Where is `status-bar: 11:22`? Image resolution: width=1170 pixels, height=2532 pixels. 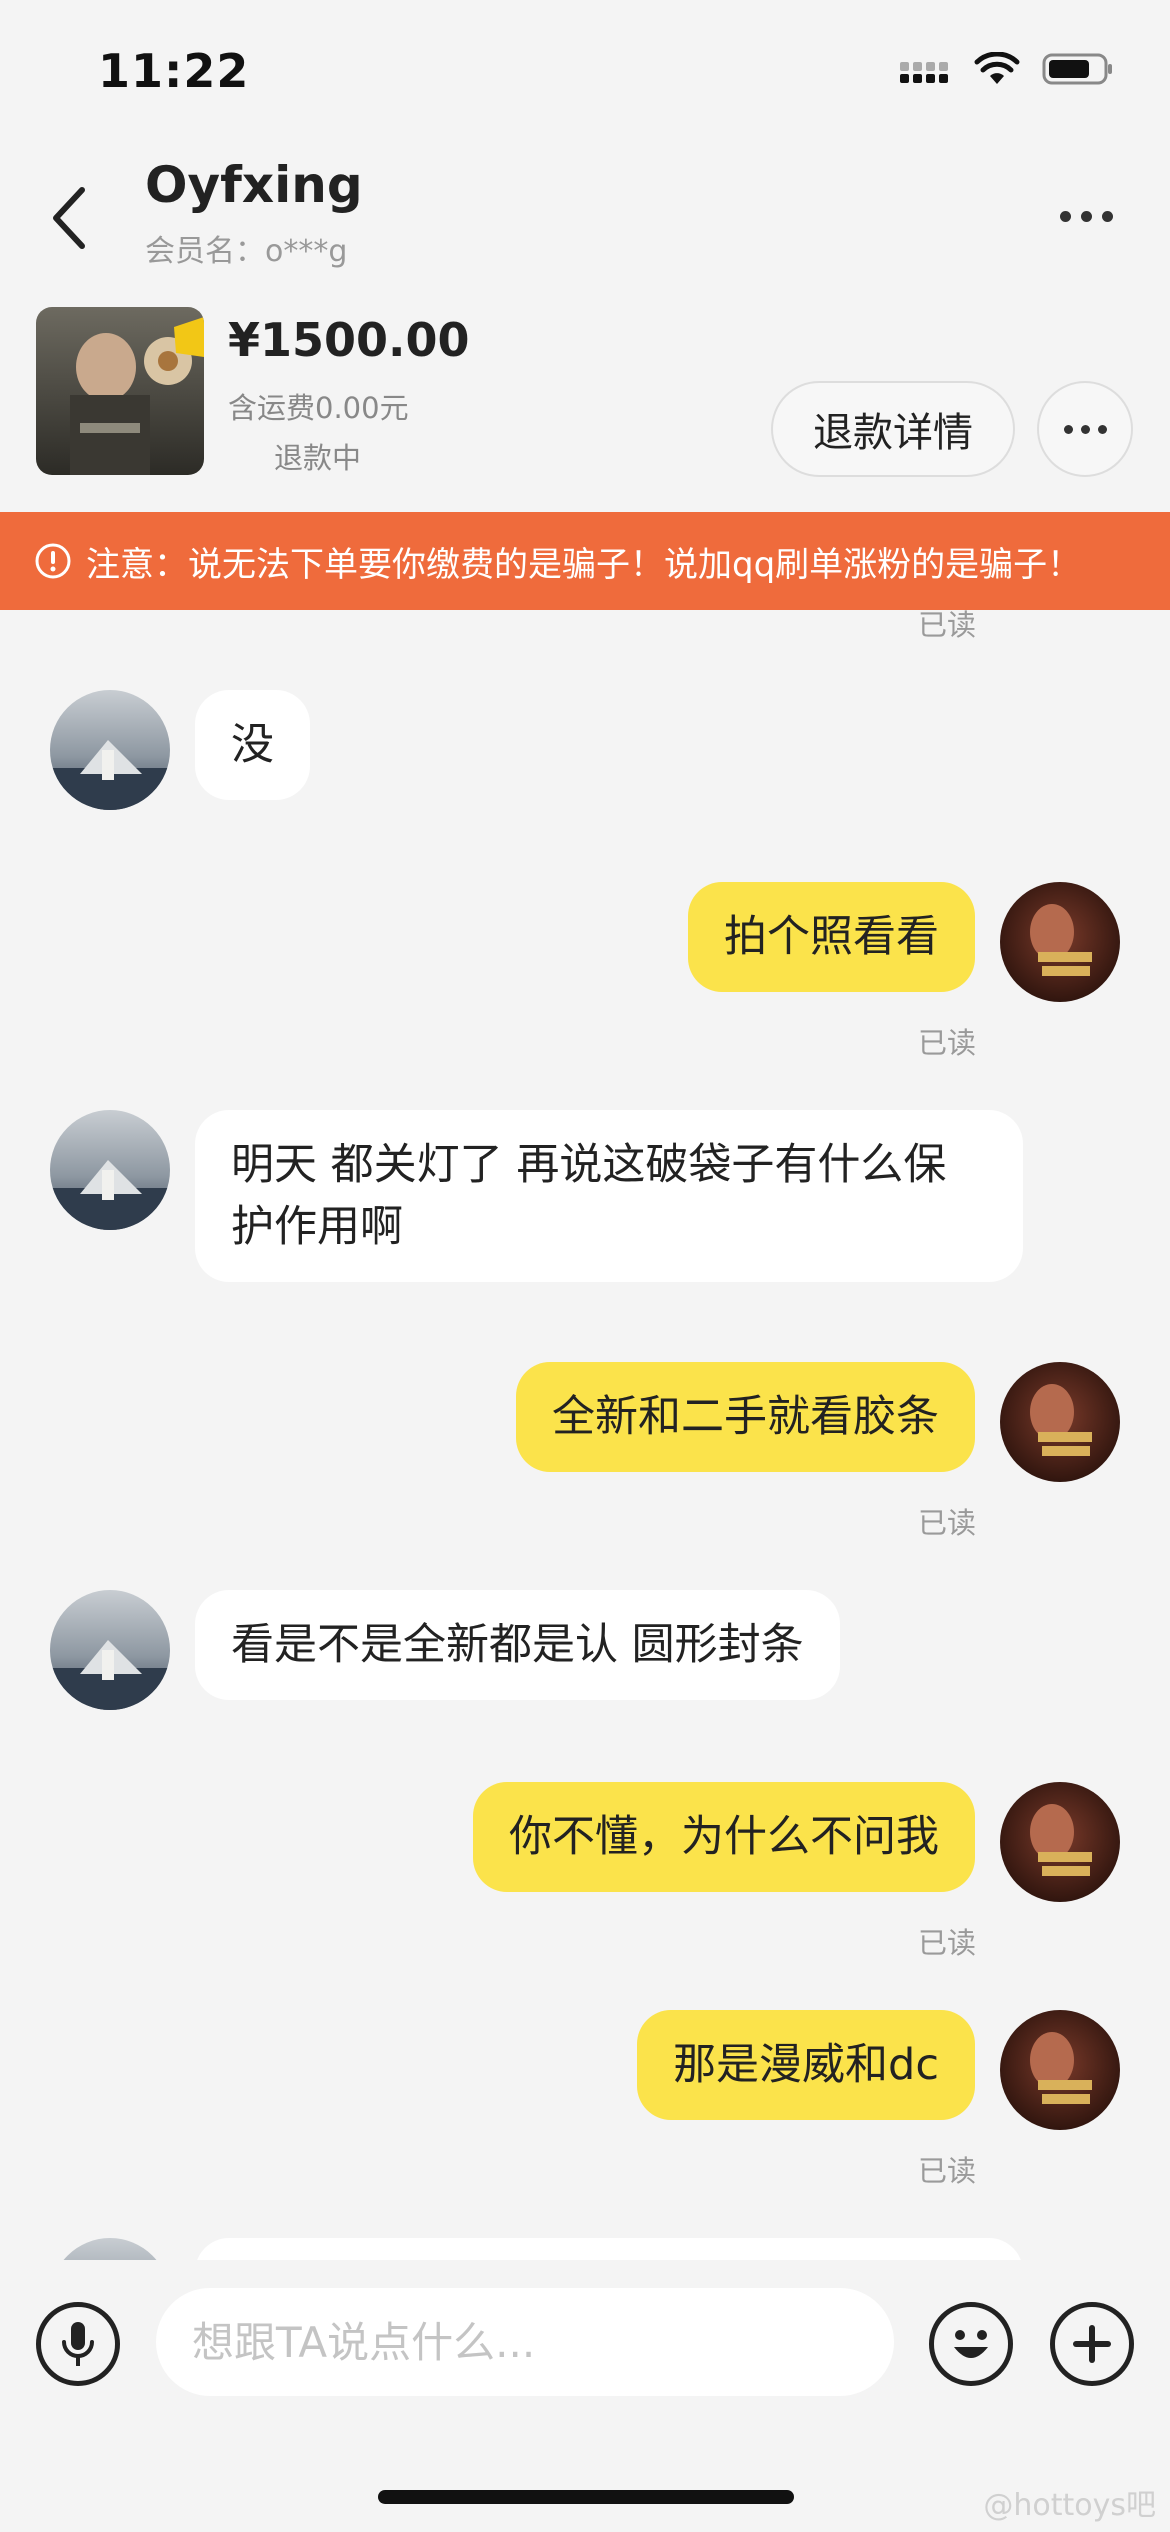
status-bar: 11:22 is located at coordinates (585, 75).